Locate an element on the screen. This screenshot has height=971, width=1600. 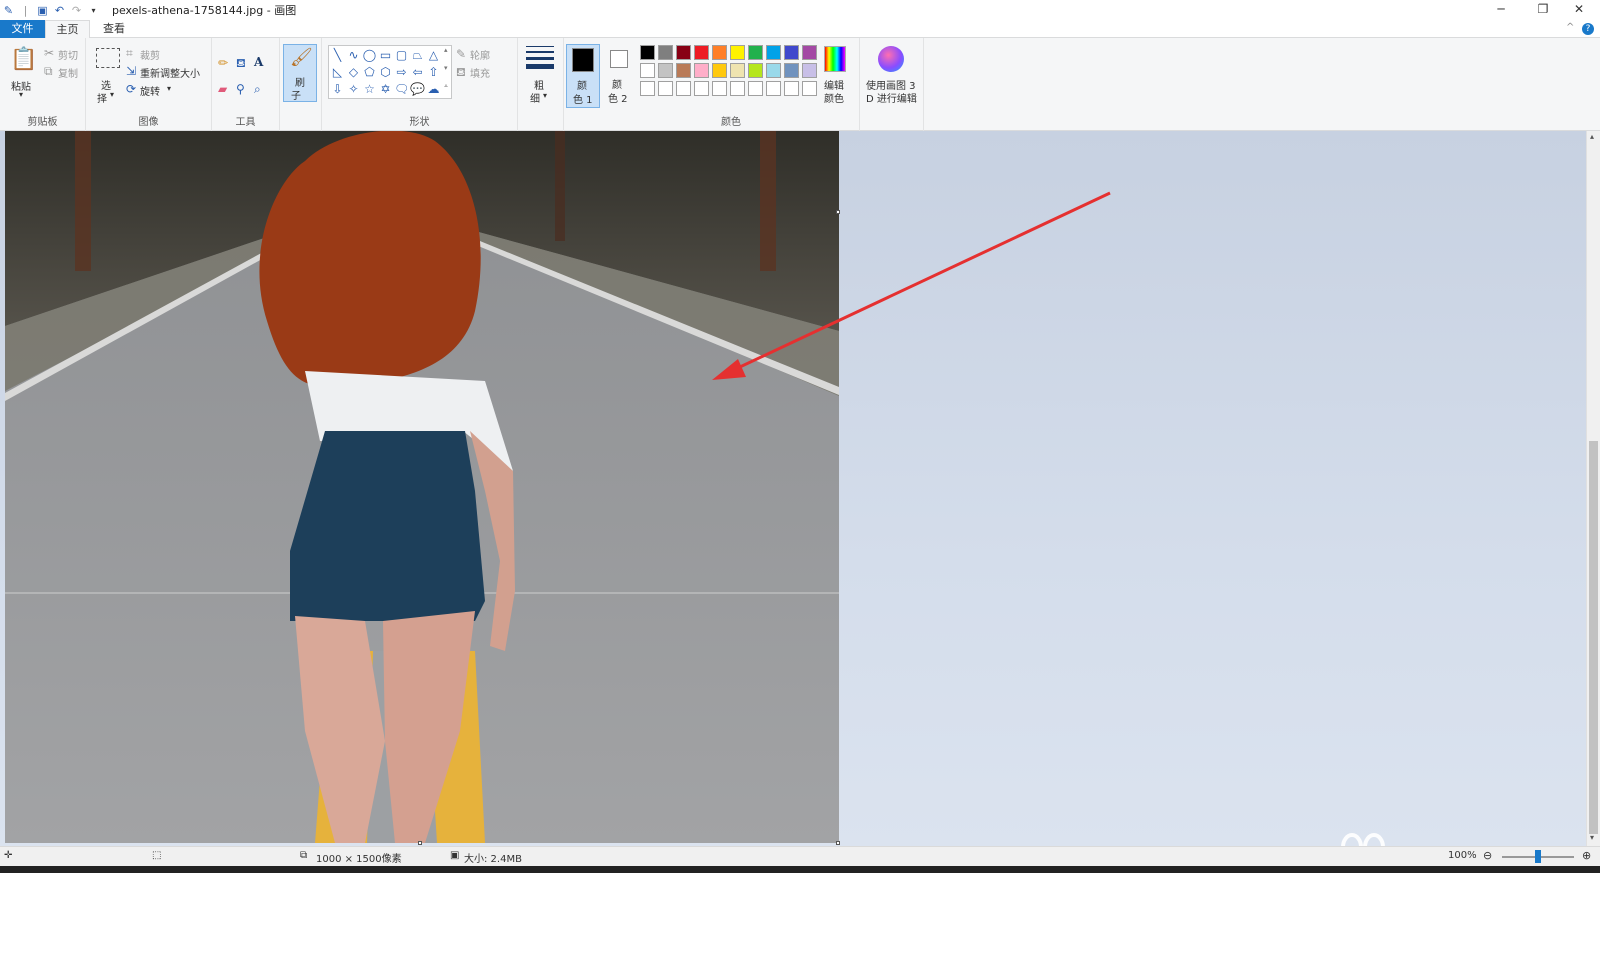
paste-icon: 📋 is located at coordinates (23, 60).